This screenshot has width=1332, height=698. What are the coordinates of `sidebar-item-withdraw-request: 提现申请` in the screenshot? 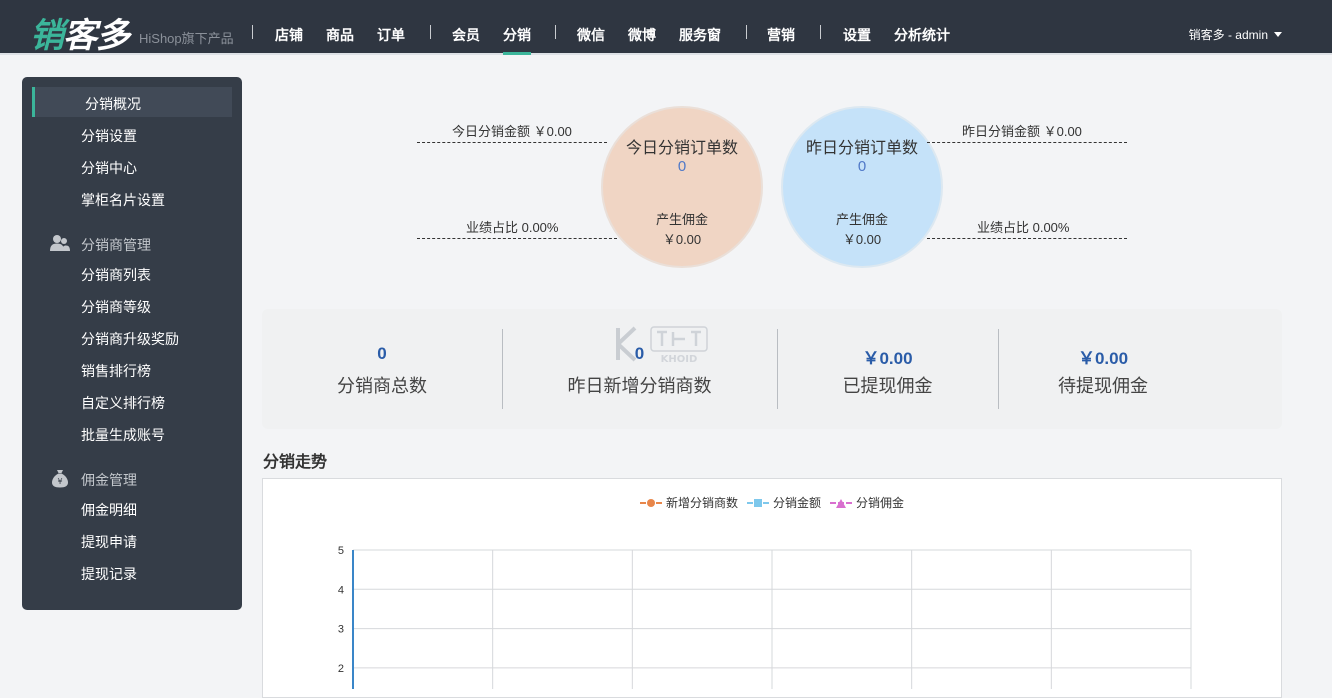 It's located at (109, 542).